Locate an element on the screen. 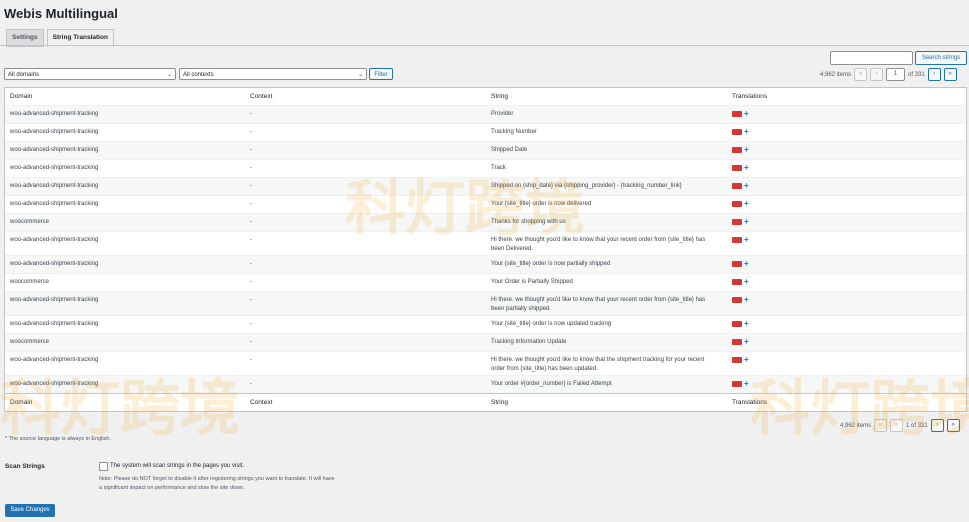  pagination-top: 4,962 items « ‹ 1 of 331 › » is located at coordinates (888, 74).